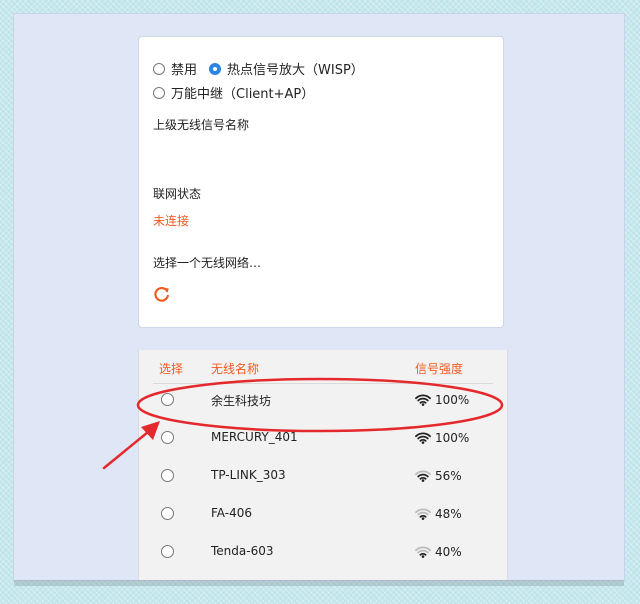 This screenshot has height=604, width=640. Describe the element at coordinates (231, 513) in the screenshot. I see `network-ssid: FA-406` at that location.